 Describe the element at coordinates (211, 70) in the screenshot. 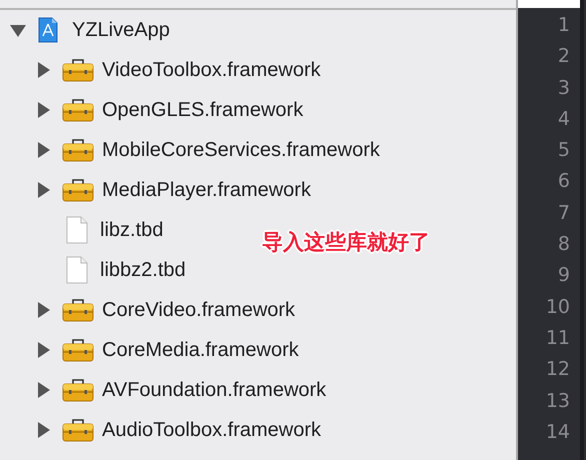

I see `tree-item: VideoToolbox.framework` at that location.